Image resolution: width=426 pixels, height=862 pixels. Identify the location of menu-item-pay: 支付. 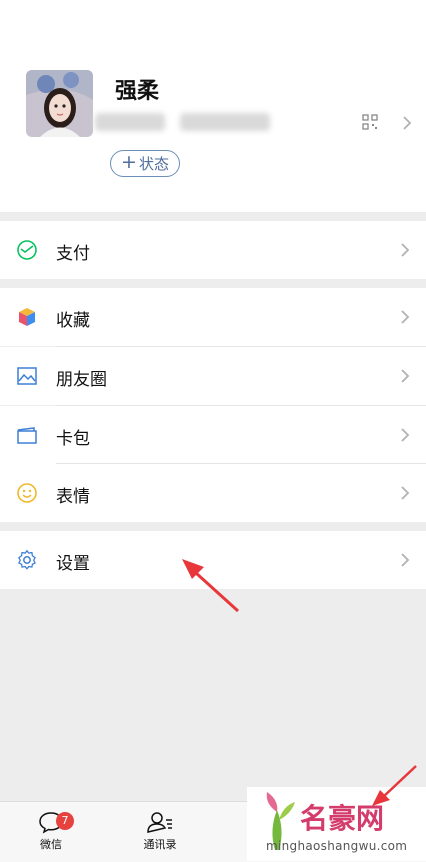
(213, 250).